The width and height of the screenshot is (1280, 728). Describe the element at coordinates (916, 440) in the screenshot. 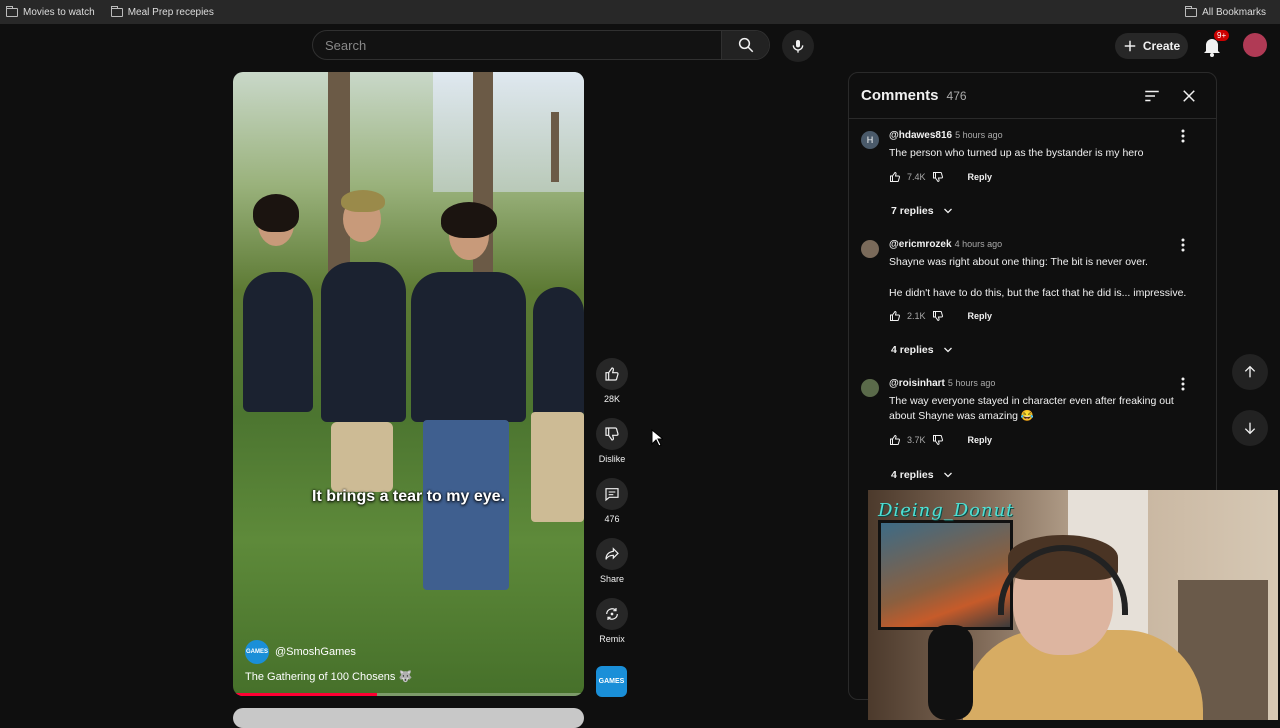

I see `comment-like-count: 3.7K` at that location.